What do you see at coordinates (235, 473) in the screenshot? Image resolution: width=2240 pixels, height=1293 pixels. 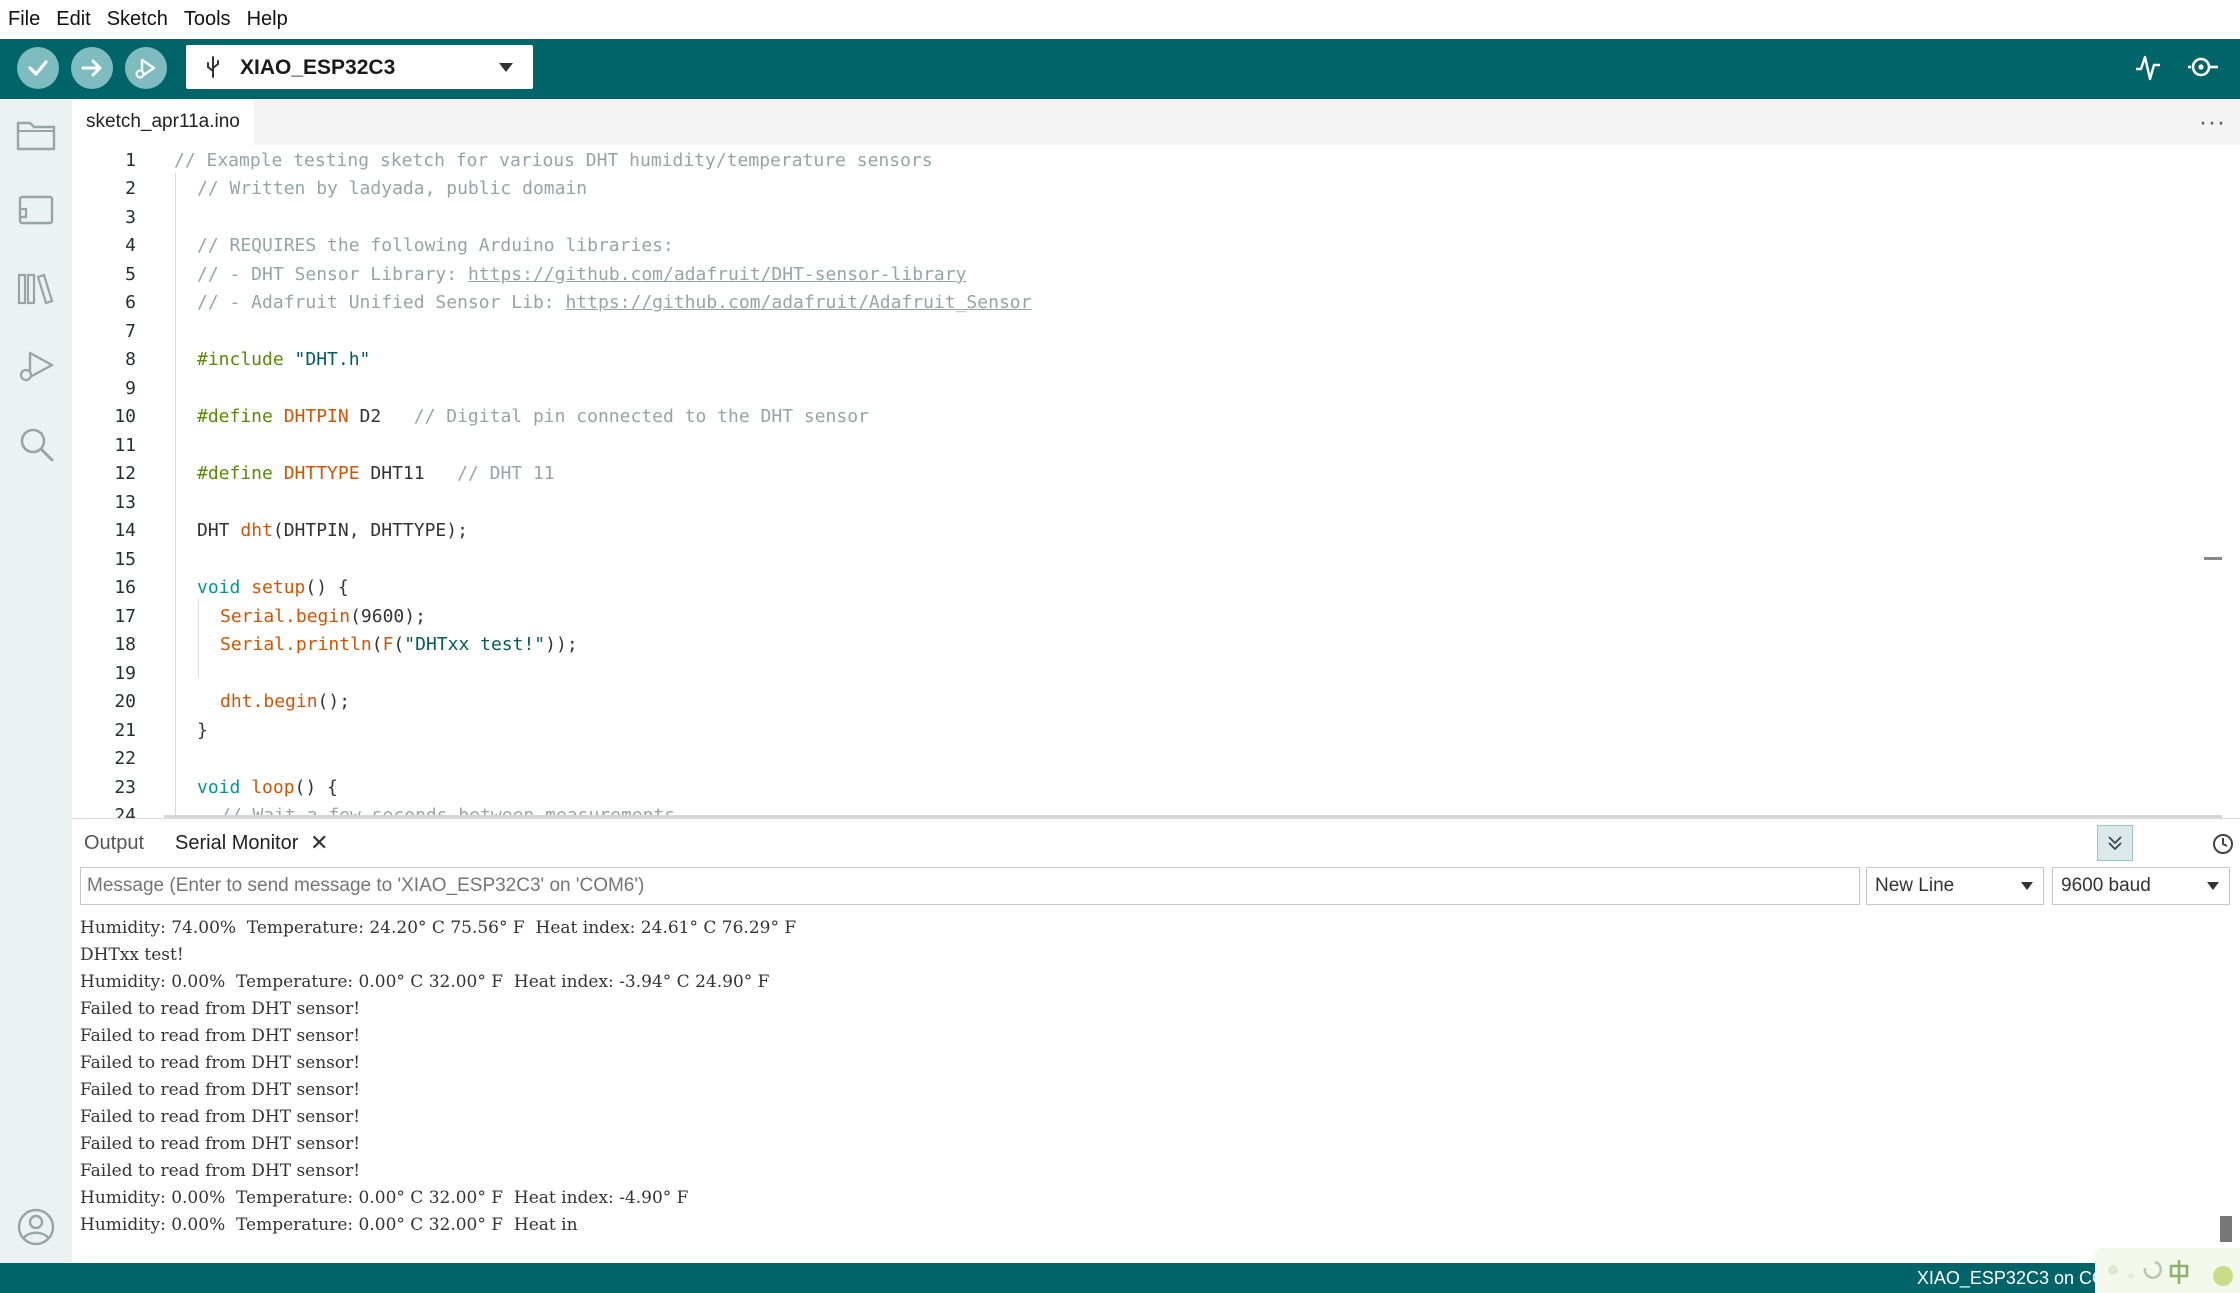 I see `preprocessor: #define` at bounding box center [235, 473].